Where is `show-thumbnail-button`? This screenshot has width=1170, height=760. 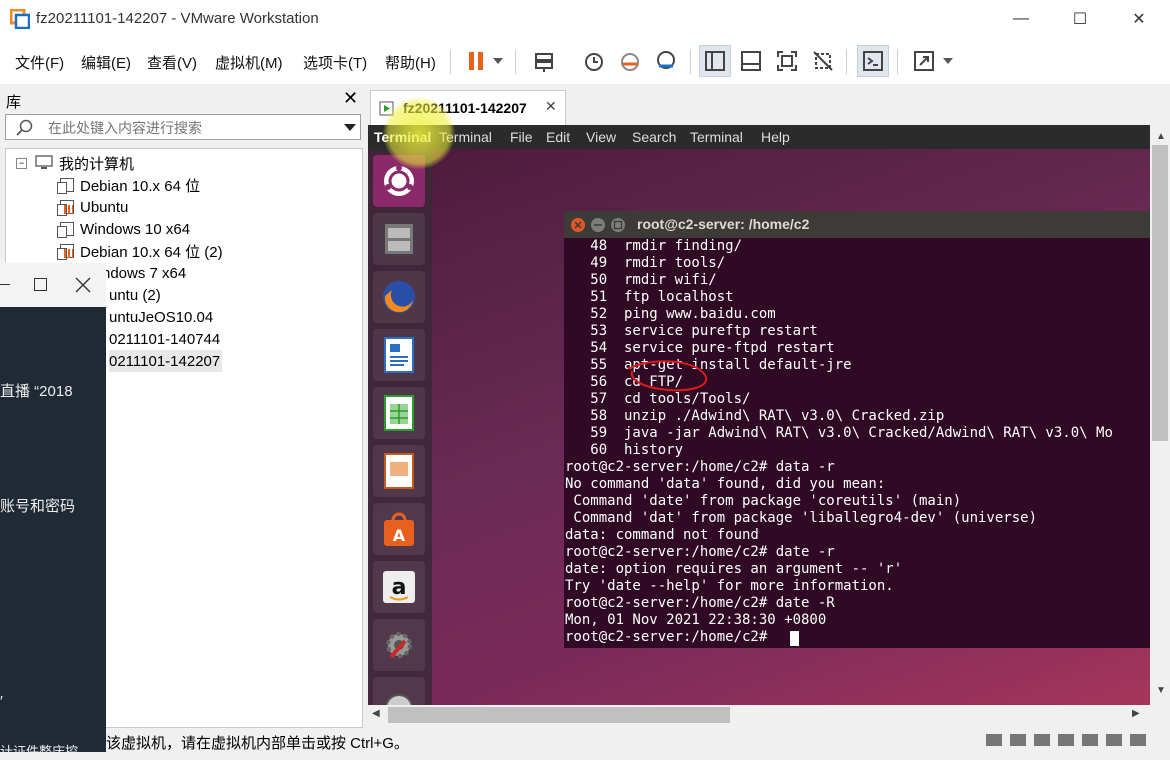 show-thumbnail-button is located at coordinates (751, 61).